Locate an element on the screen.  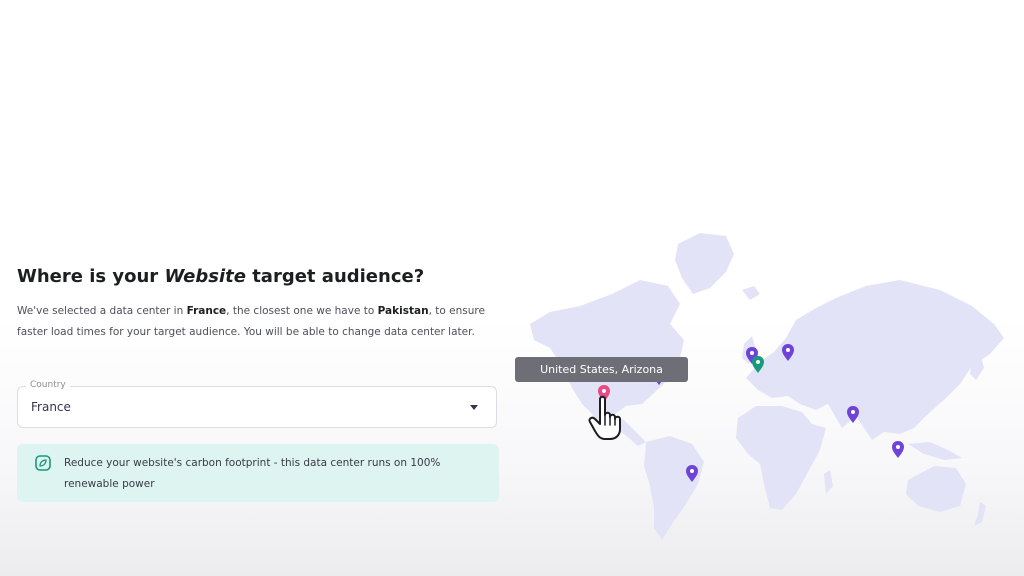
country-label: Country is located at coordinates (48, 385).